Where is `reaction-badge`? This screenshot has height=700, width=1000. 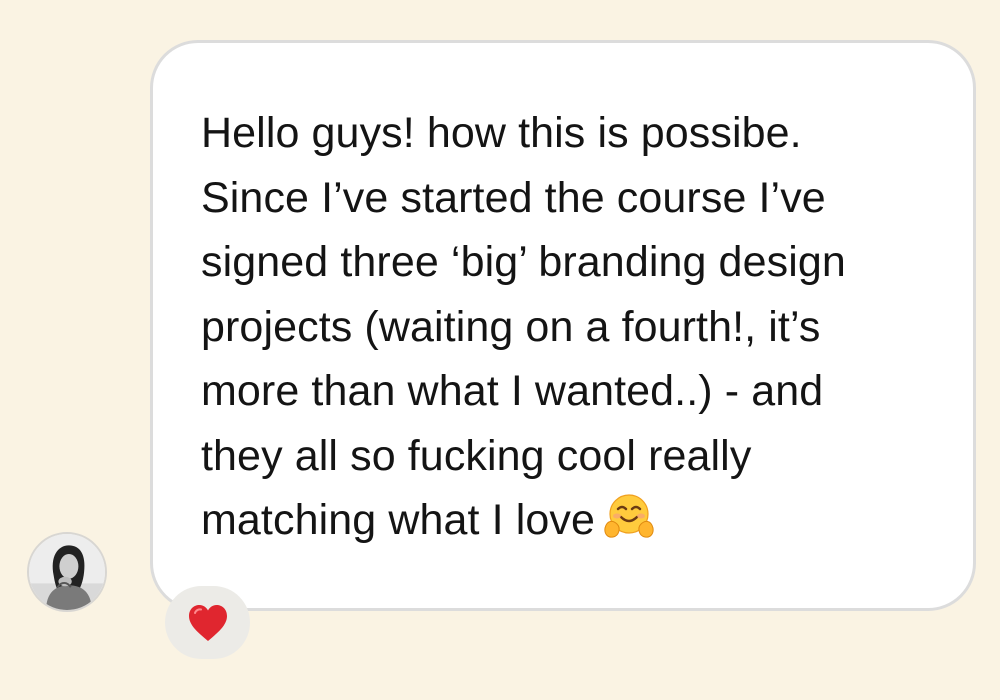 reaction-badge is located at coordinates (207, 622).